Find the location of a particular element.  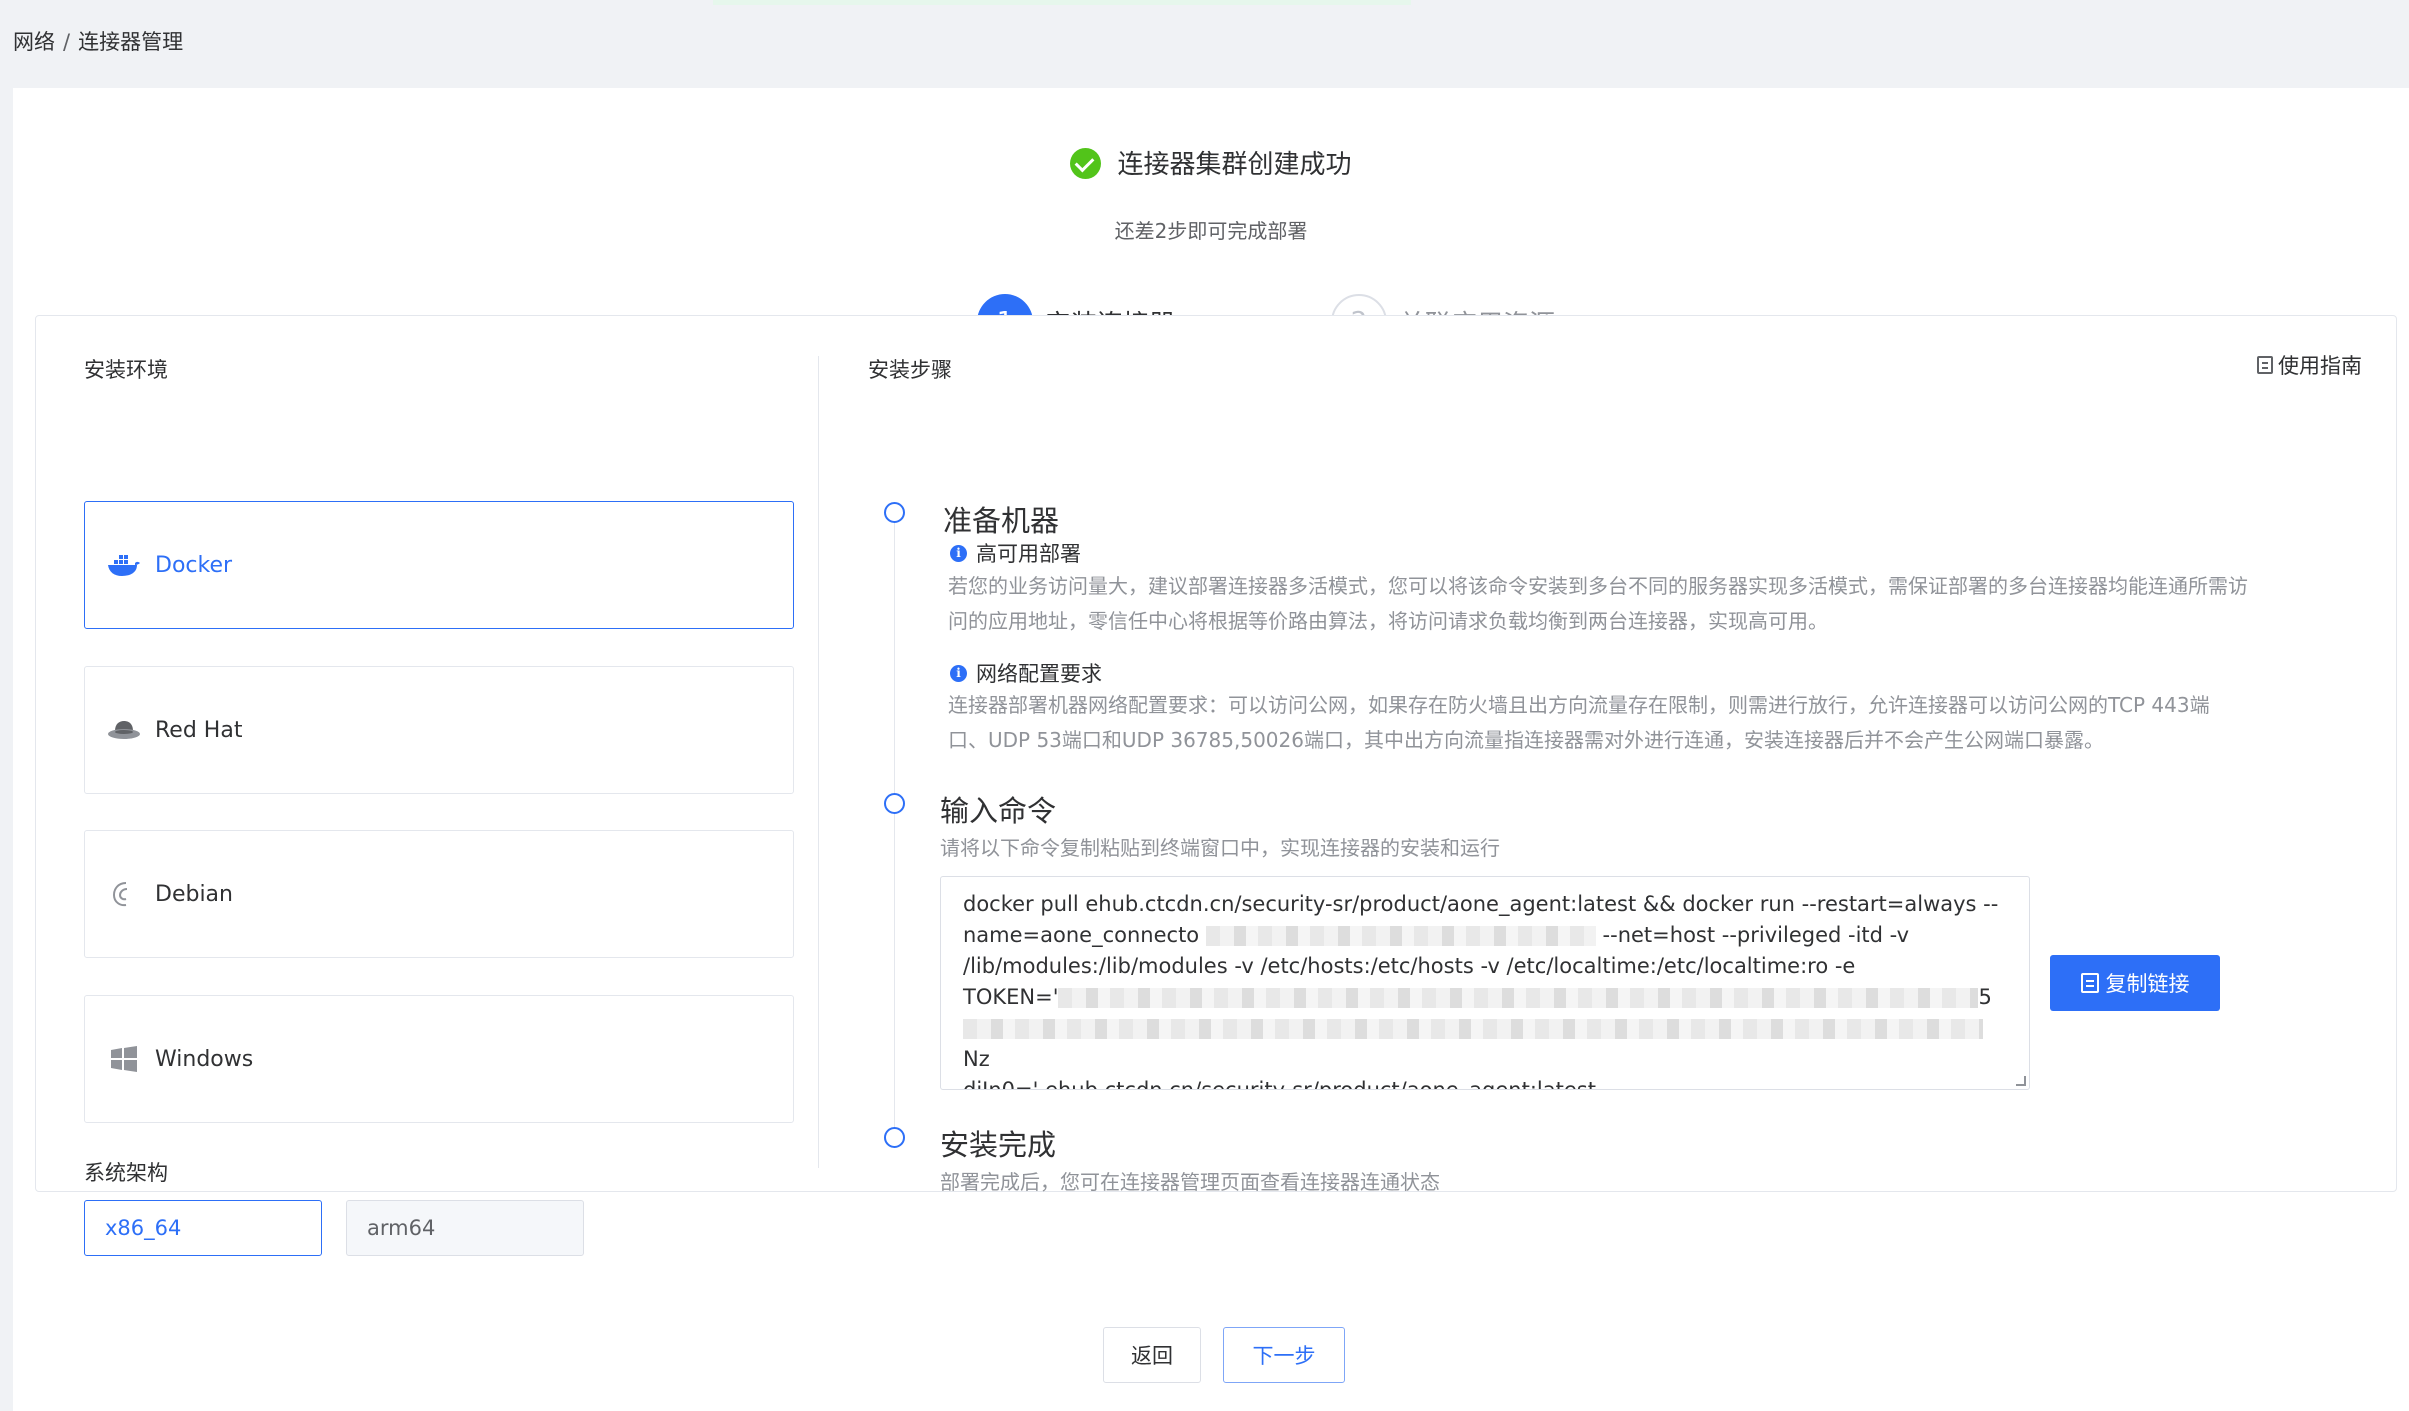

breadcrumb-item-network: 网络 is located at coordinates (34, 42).